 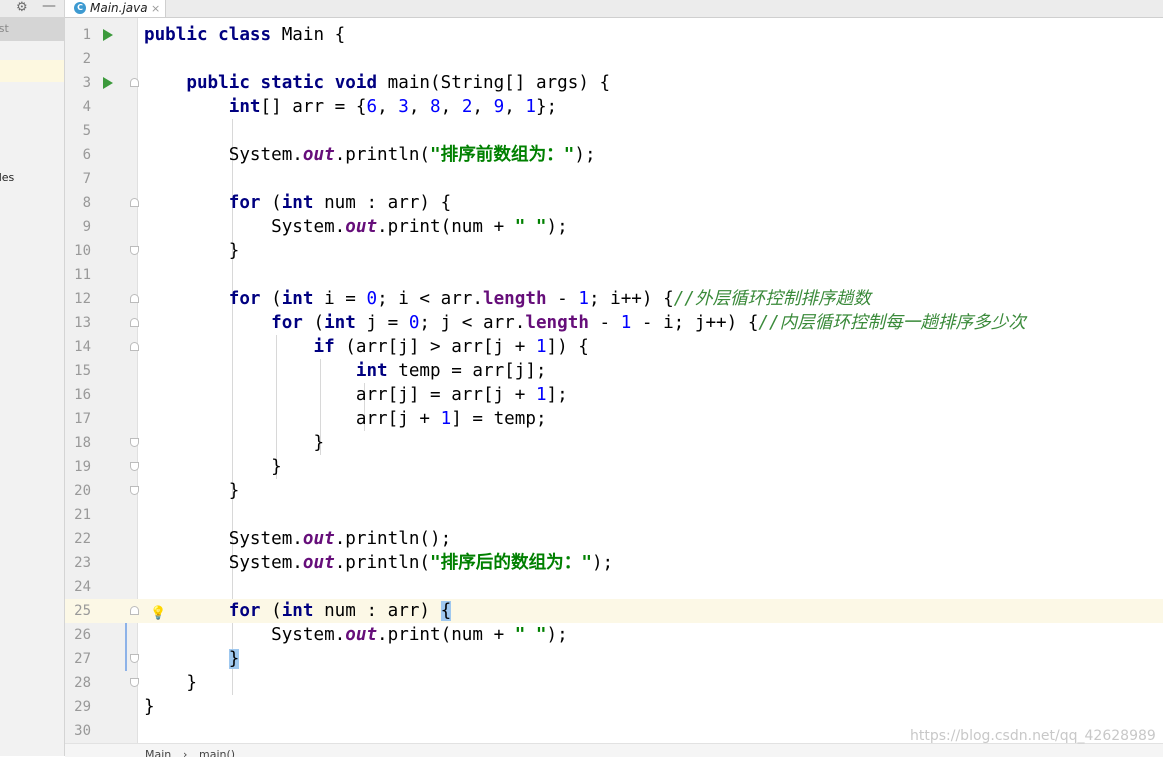 What do you see at coordinates (393, 107) in the screenshot?
I see `code-text: int[] arr = {6, 3, 8, 2, 9, 1};` at bounding box center [393, 107].